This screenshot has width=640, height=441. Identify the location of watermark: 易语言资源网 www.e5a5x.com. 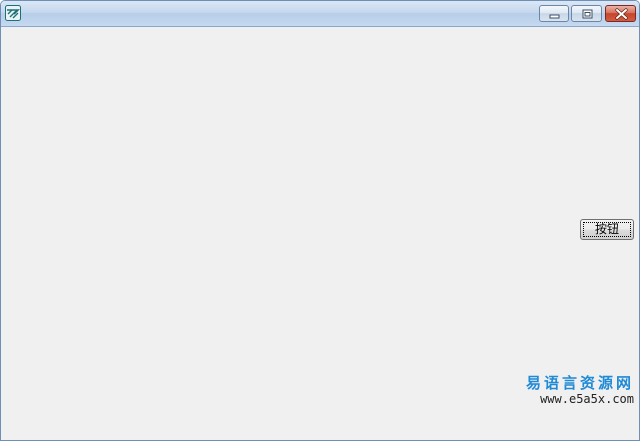
(564, 390).